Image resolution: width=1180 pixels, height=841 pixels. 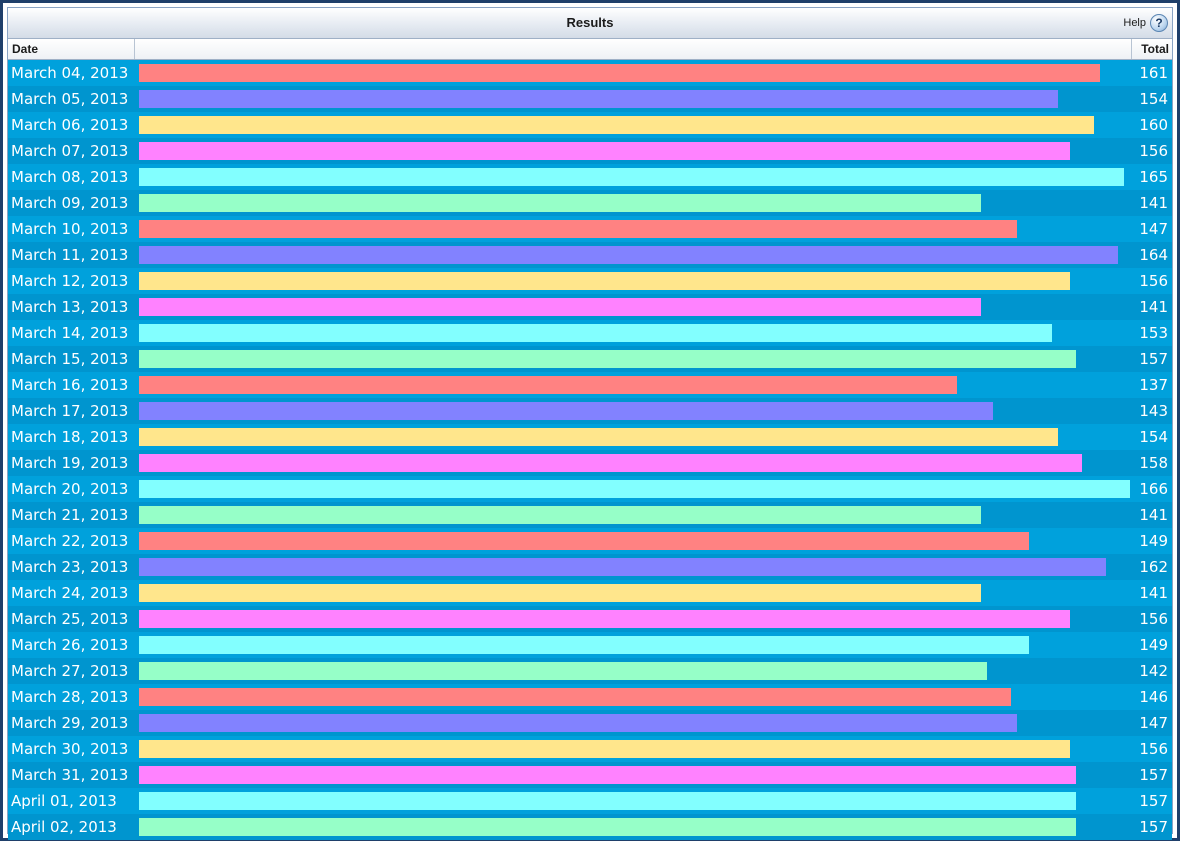 I want to click on row-date-label: April 01, 2013, so click(x=64, y=801).